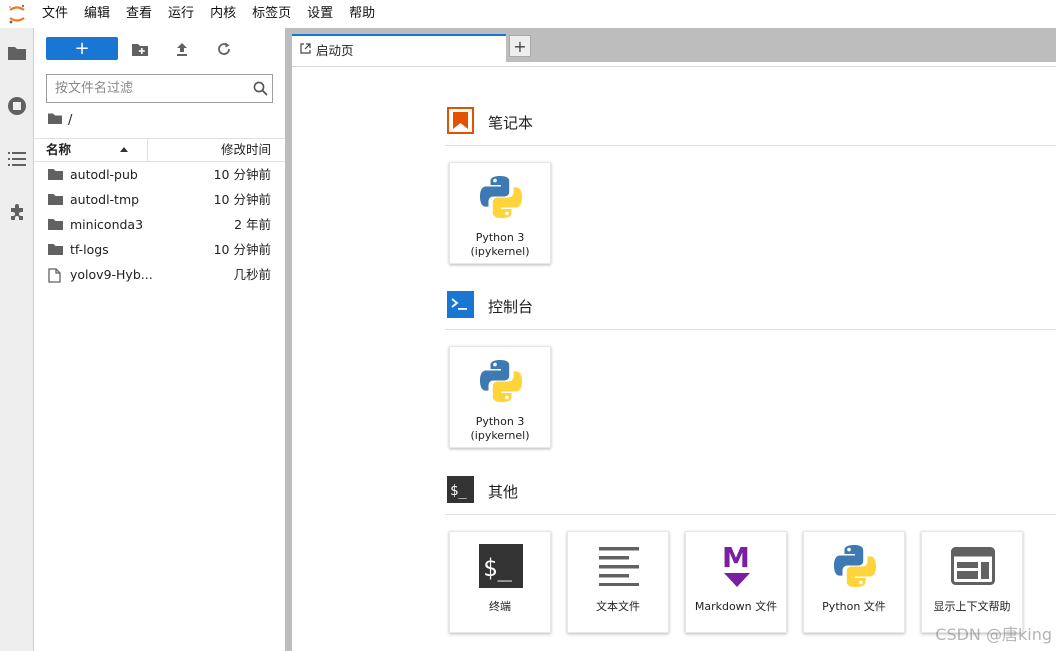 Image resolution: width=1056 pixels, height=651 pixels. Describe the element at coordinates (224, 49) in the screenshot. I see `refresh-icon` at that location.